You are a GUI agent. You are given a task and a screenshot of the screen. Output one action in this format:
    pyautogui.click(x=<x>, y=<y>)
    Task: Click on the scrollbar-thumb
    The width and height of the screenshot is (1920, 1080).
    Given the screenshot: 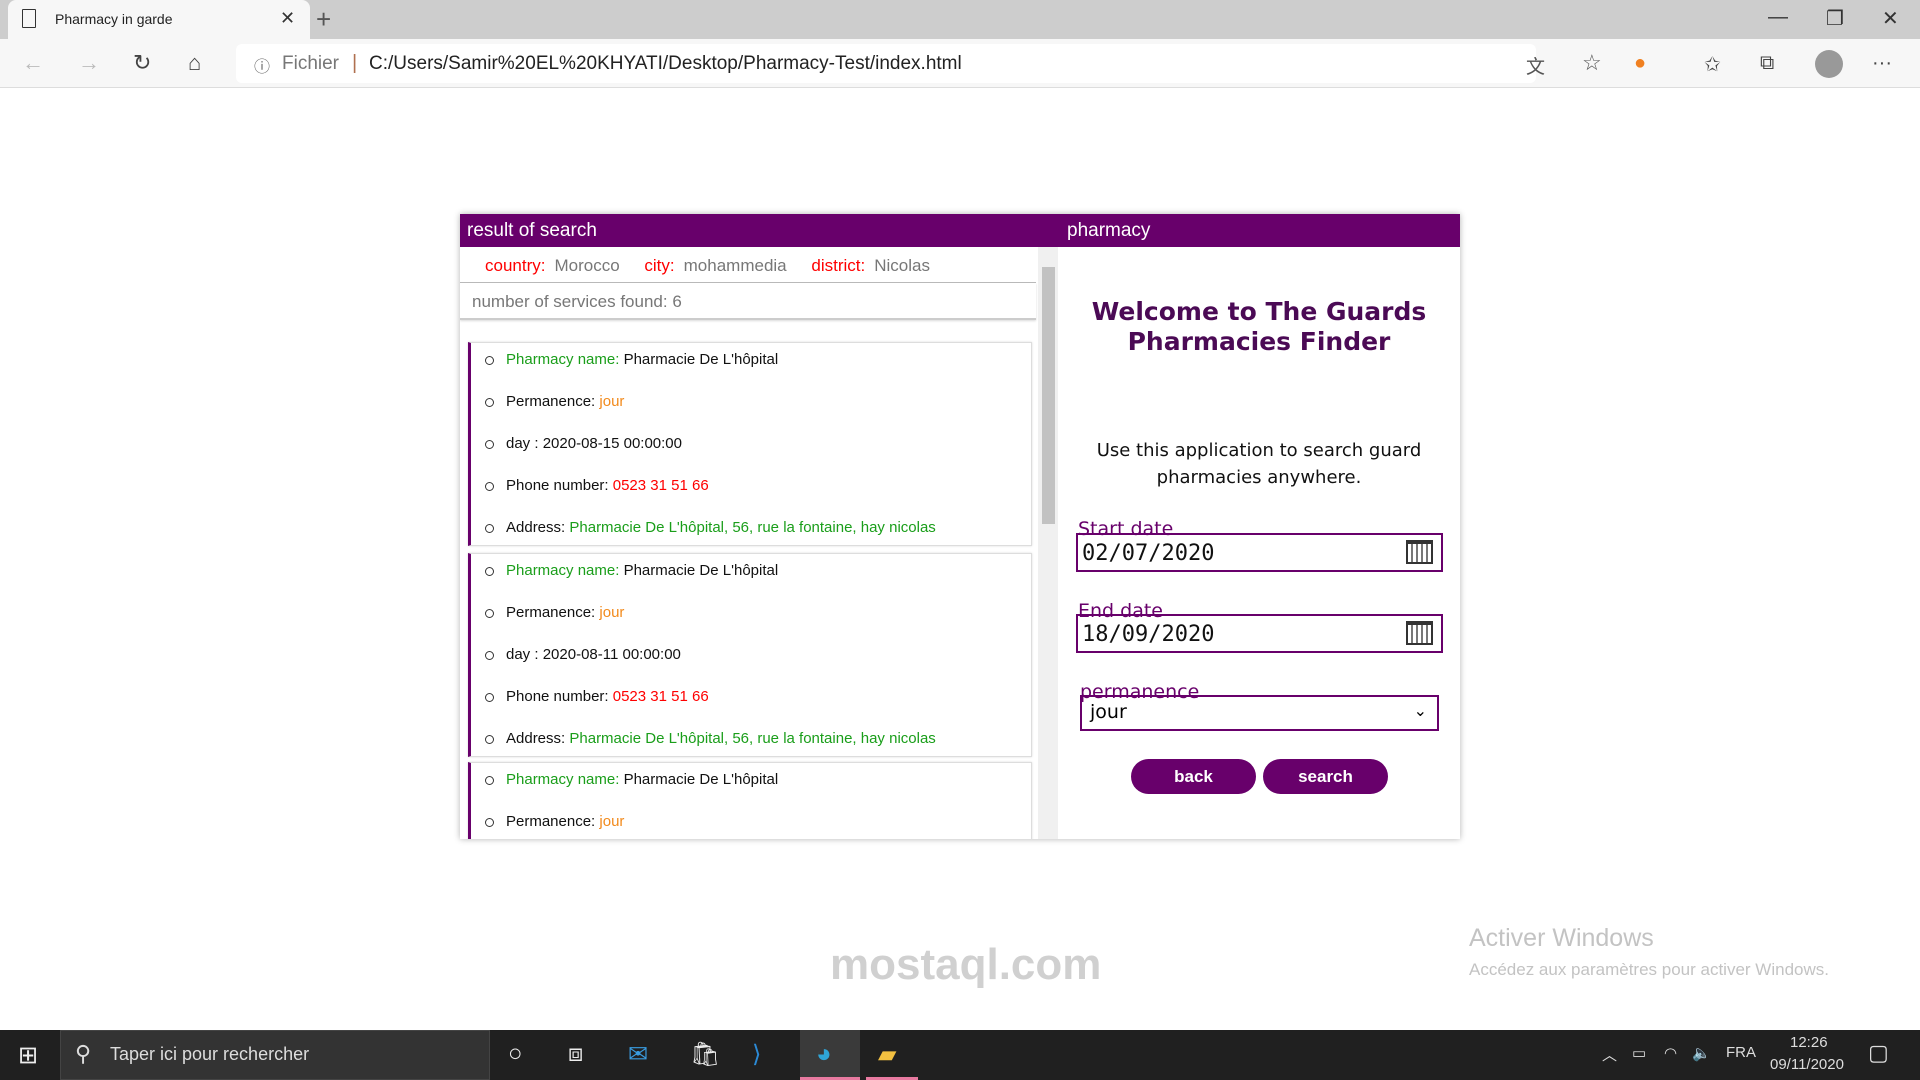 What is the action you would take?
    pyautogui.click(x=1048, y=395)
    